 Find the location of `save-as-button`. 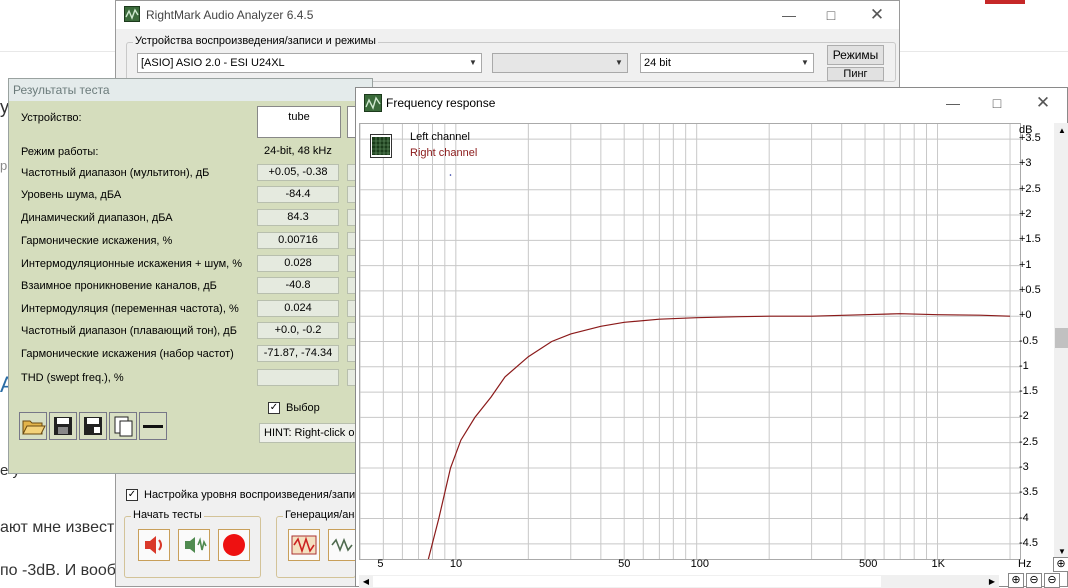

save-as-button is located at coordinates (93, 426).